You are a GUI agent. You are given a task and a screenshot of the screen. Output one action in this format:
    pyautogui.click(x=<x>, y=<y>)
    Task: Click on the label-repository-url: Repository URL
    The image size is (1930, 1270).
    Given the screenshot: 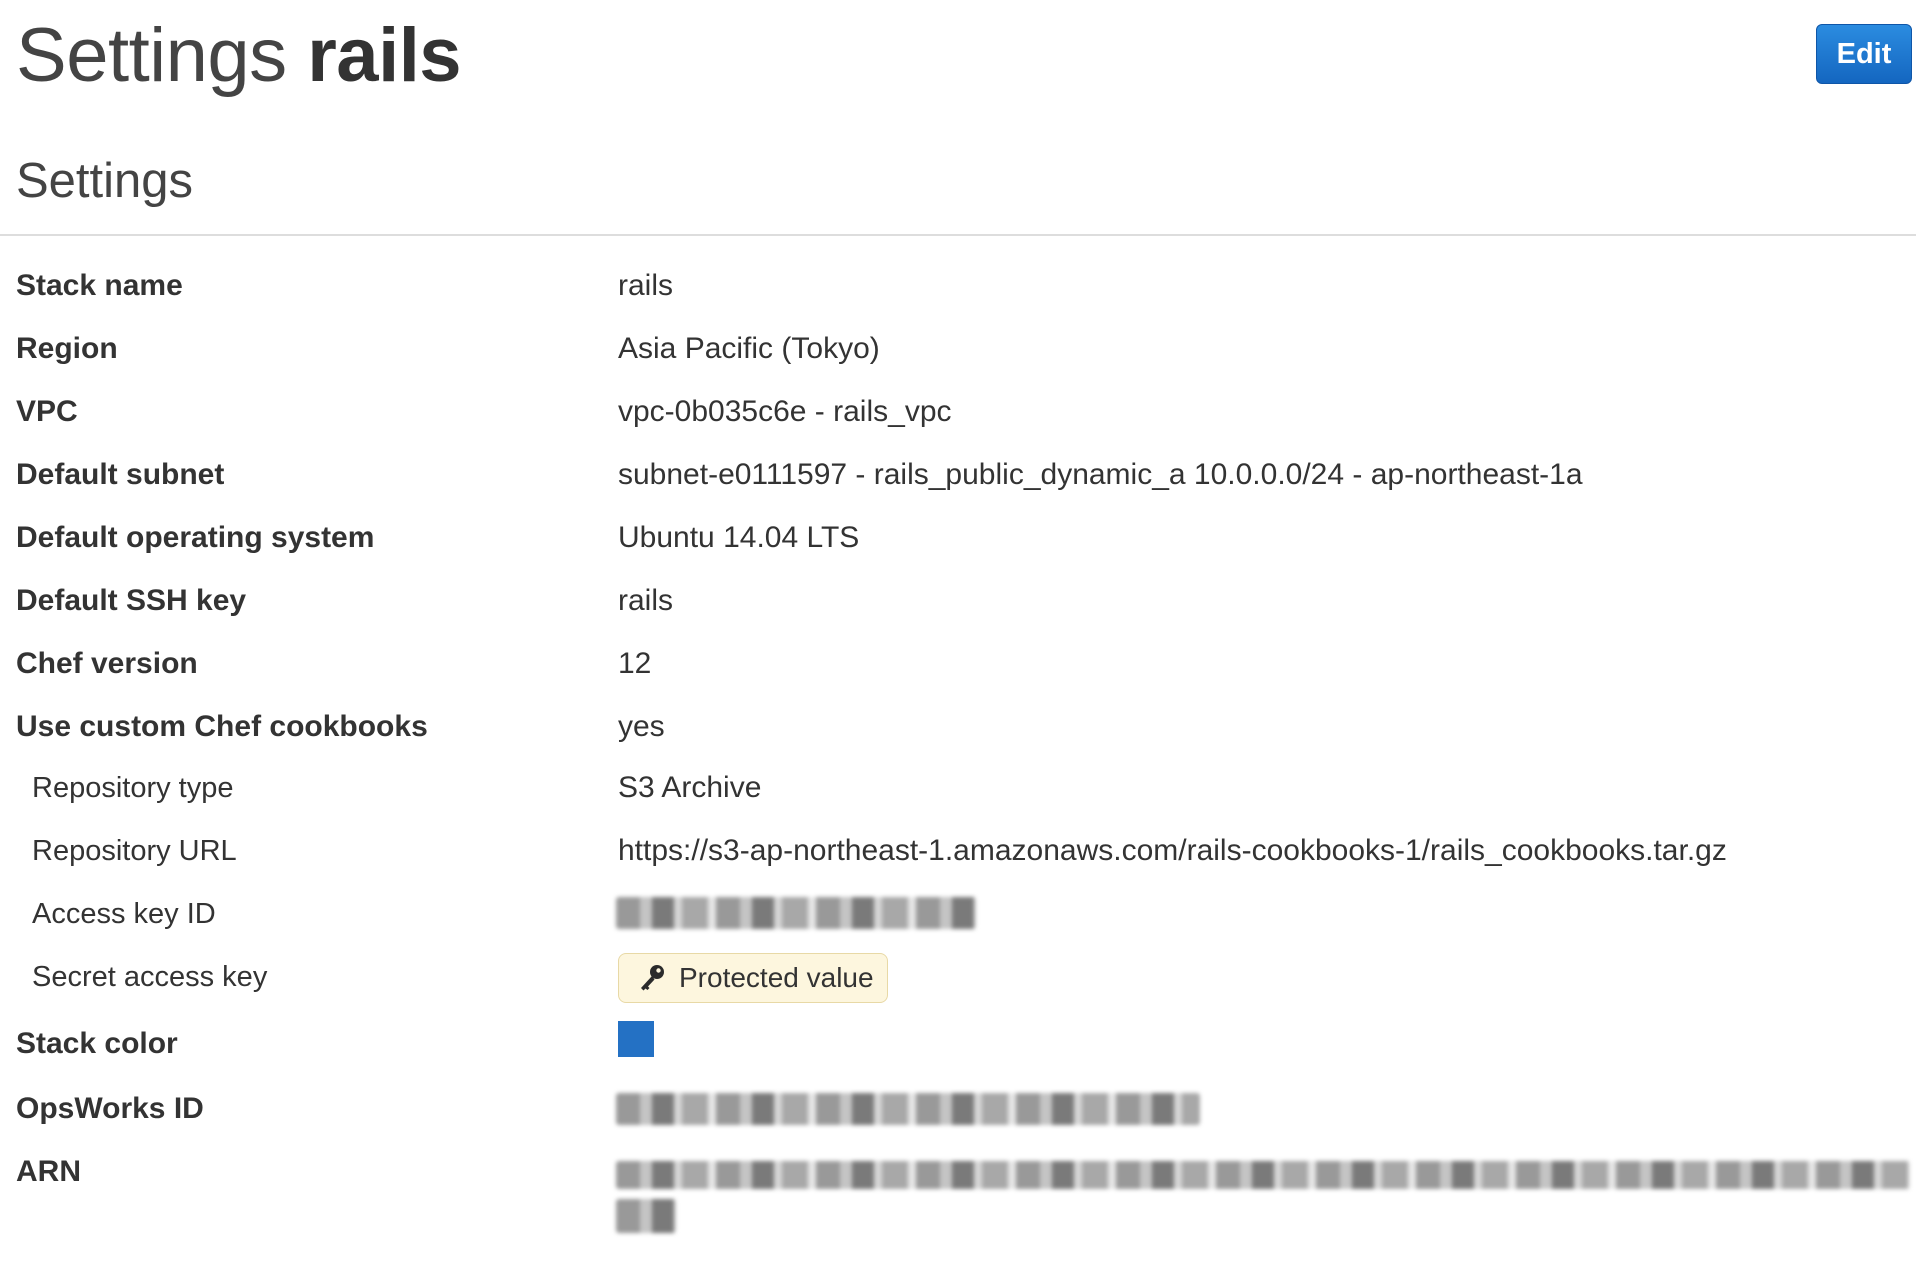 What is the action you would take?
    pyautogui.click(x=134, y=851)
    